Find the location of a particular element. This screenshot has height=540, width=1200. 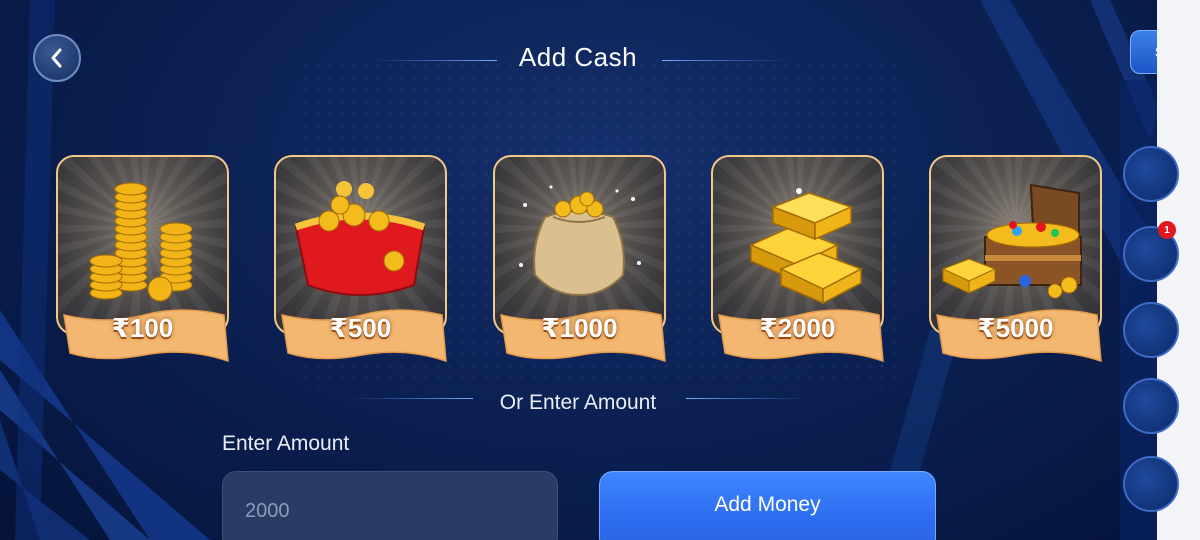

pack-price: ₹5000 is located at coordinates (1015, 328).